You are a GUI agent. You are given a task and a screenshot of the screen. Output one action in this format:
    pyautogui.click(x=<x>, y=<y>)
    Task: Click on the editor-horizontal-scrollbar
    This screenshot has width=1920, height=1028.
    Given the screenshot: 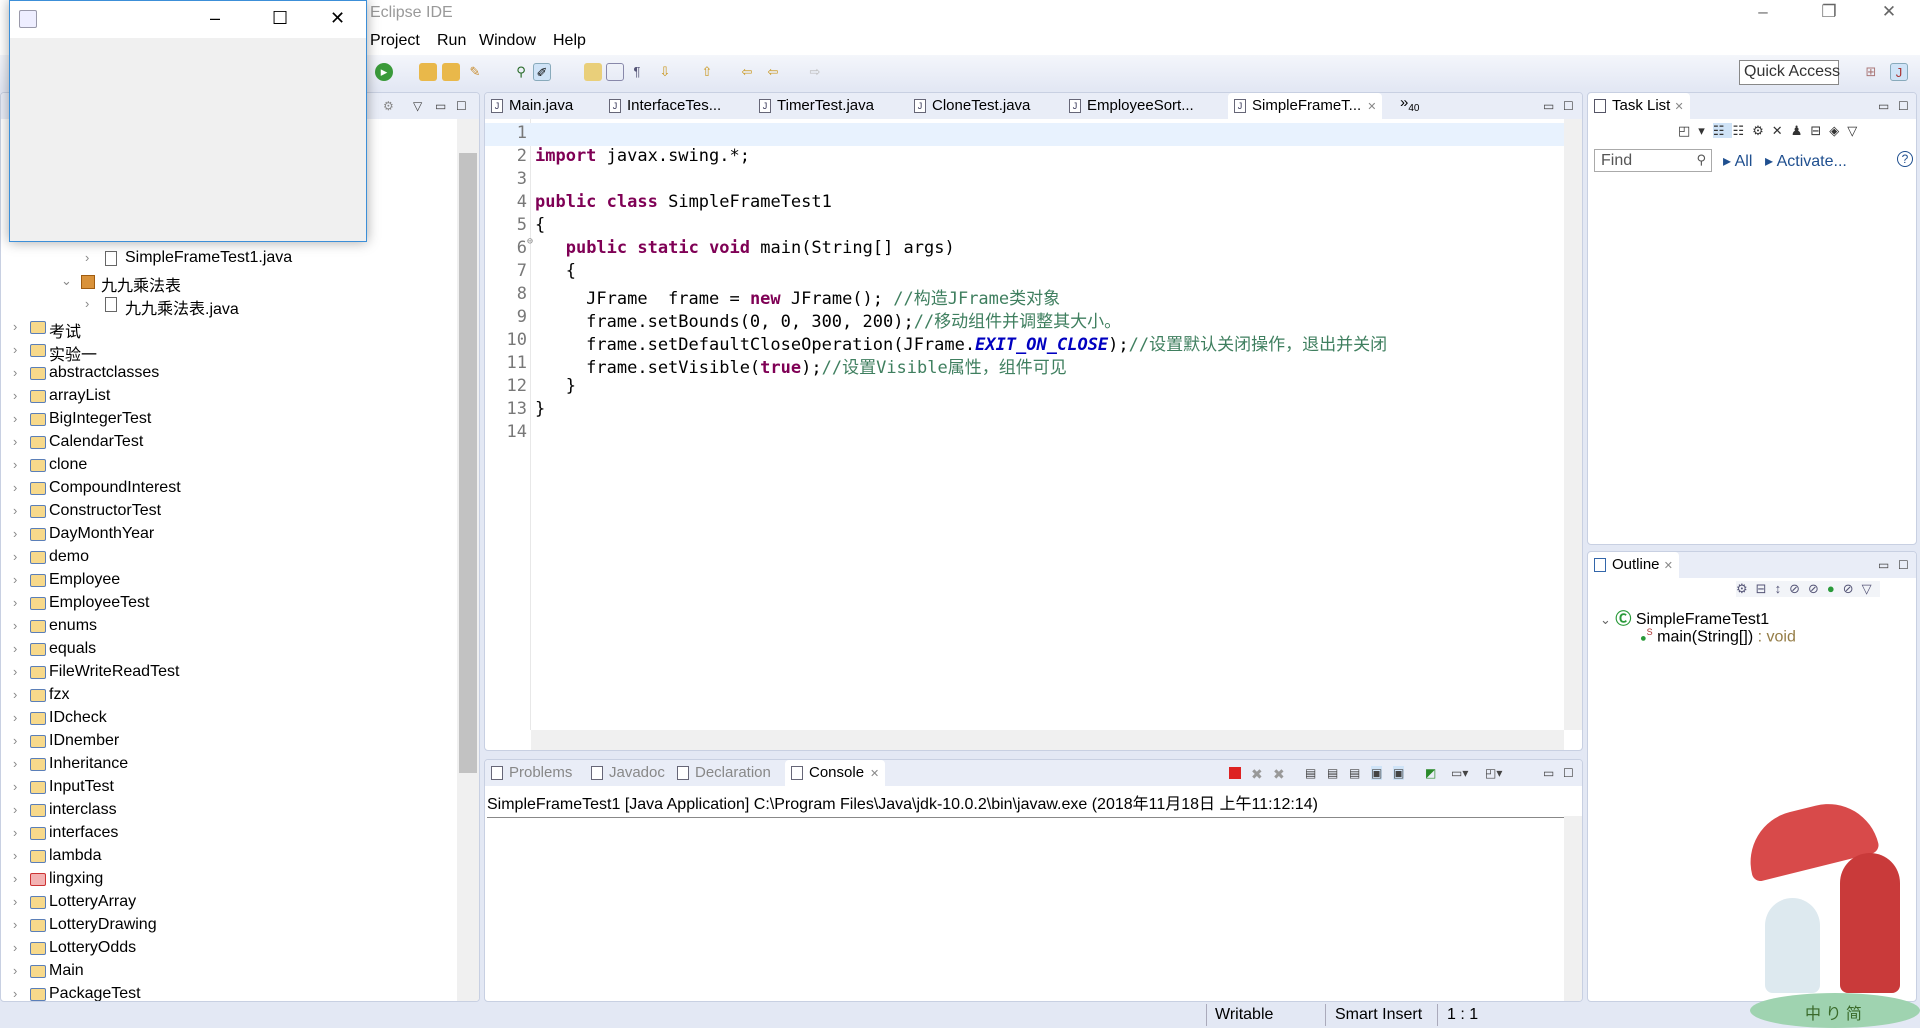 What is the action you would take?
    pyautogui.click(x=1047, y=740)
    